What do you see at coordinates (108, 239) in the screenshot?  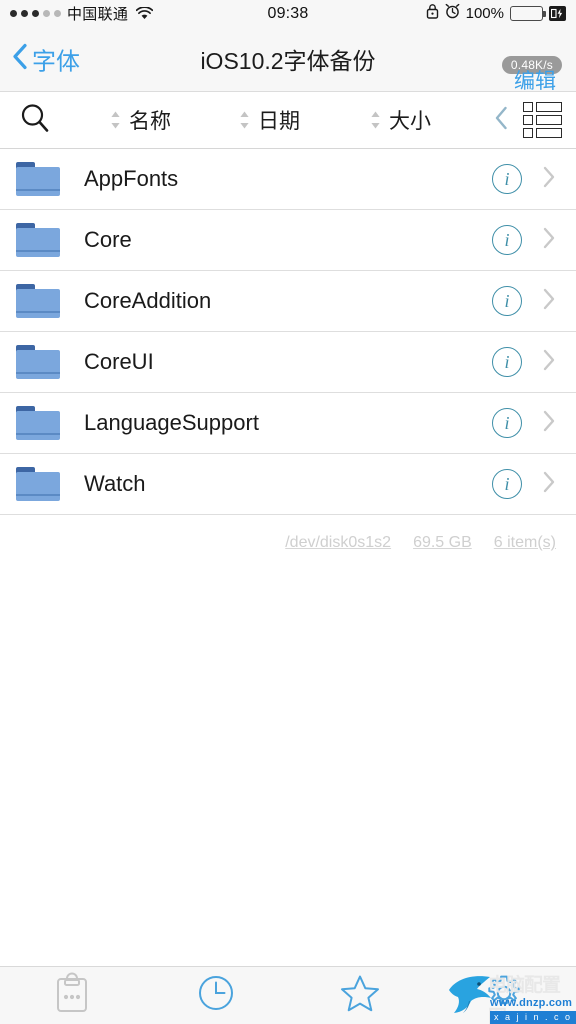 I see `file-name: Core` at bounding box center [108, 239].